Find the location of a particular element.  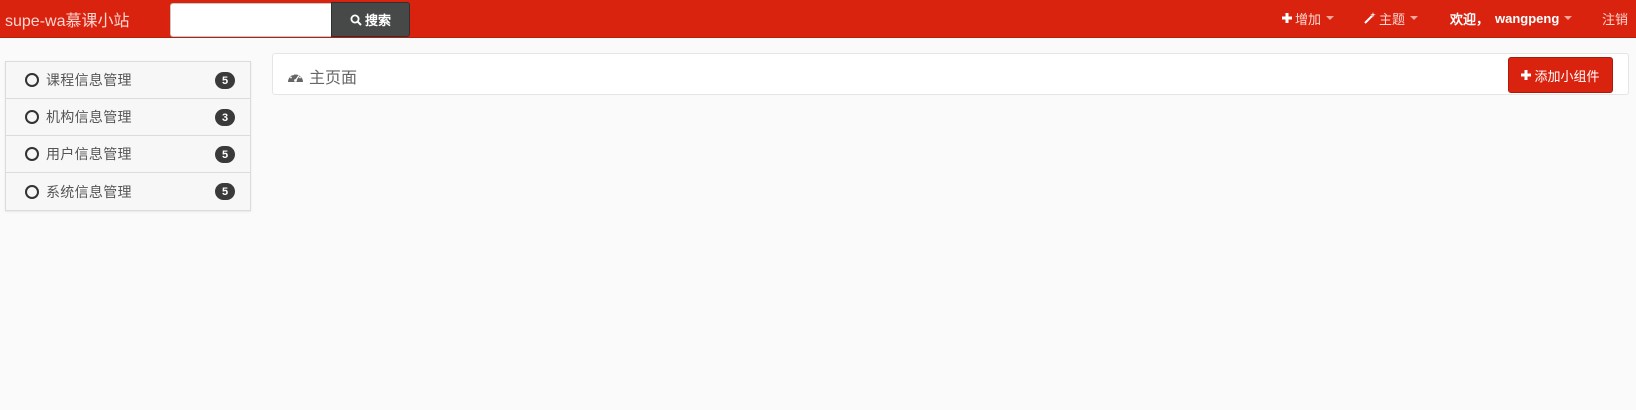

dashboard-icon is located at coordinates (295, 77).